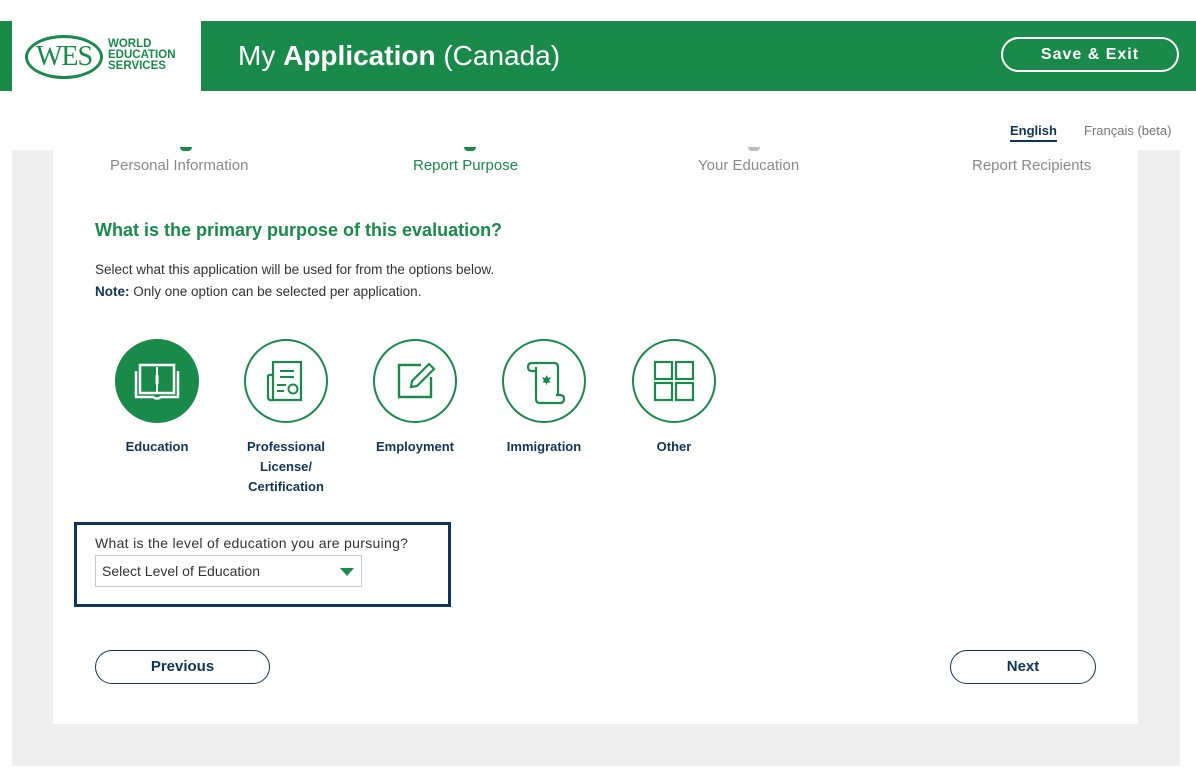 Image resolution: width=1196 pixels, height=779 pixels. I want to click on language-french-link: Français (beta), so click(1127, 130).